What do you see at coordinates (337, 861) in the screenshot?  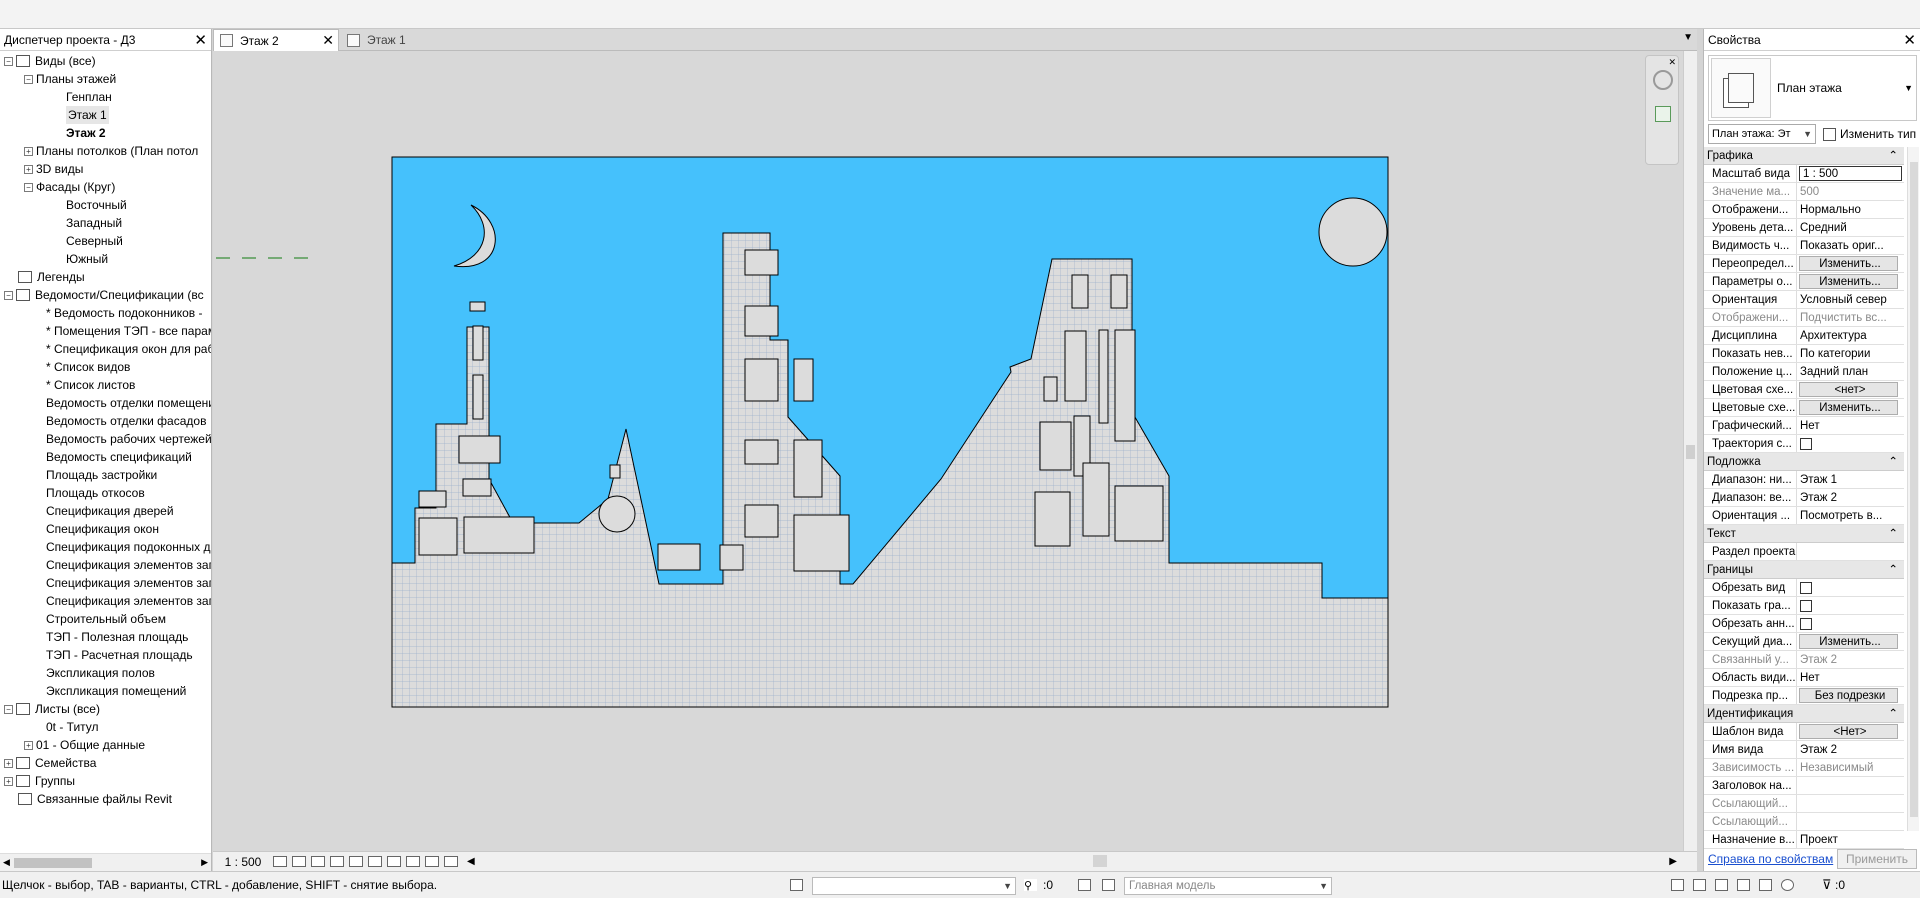 I see `shadows-icon` at bounding box center [337, 861].